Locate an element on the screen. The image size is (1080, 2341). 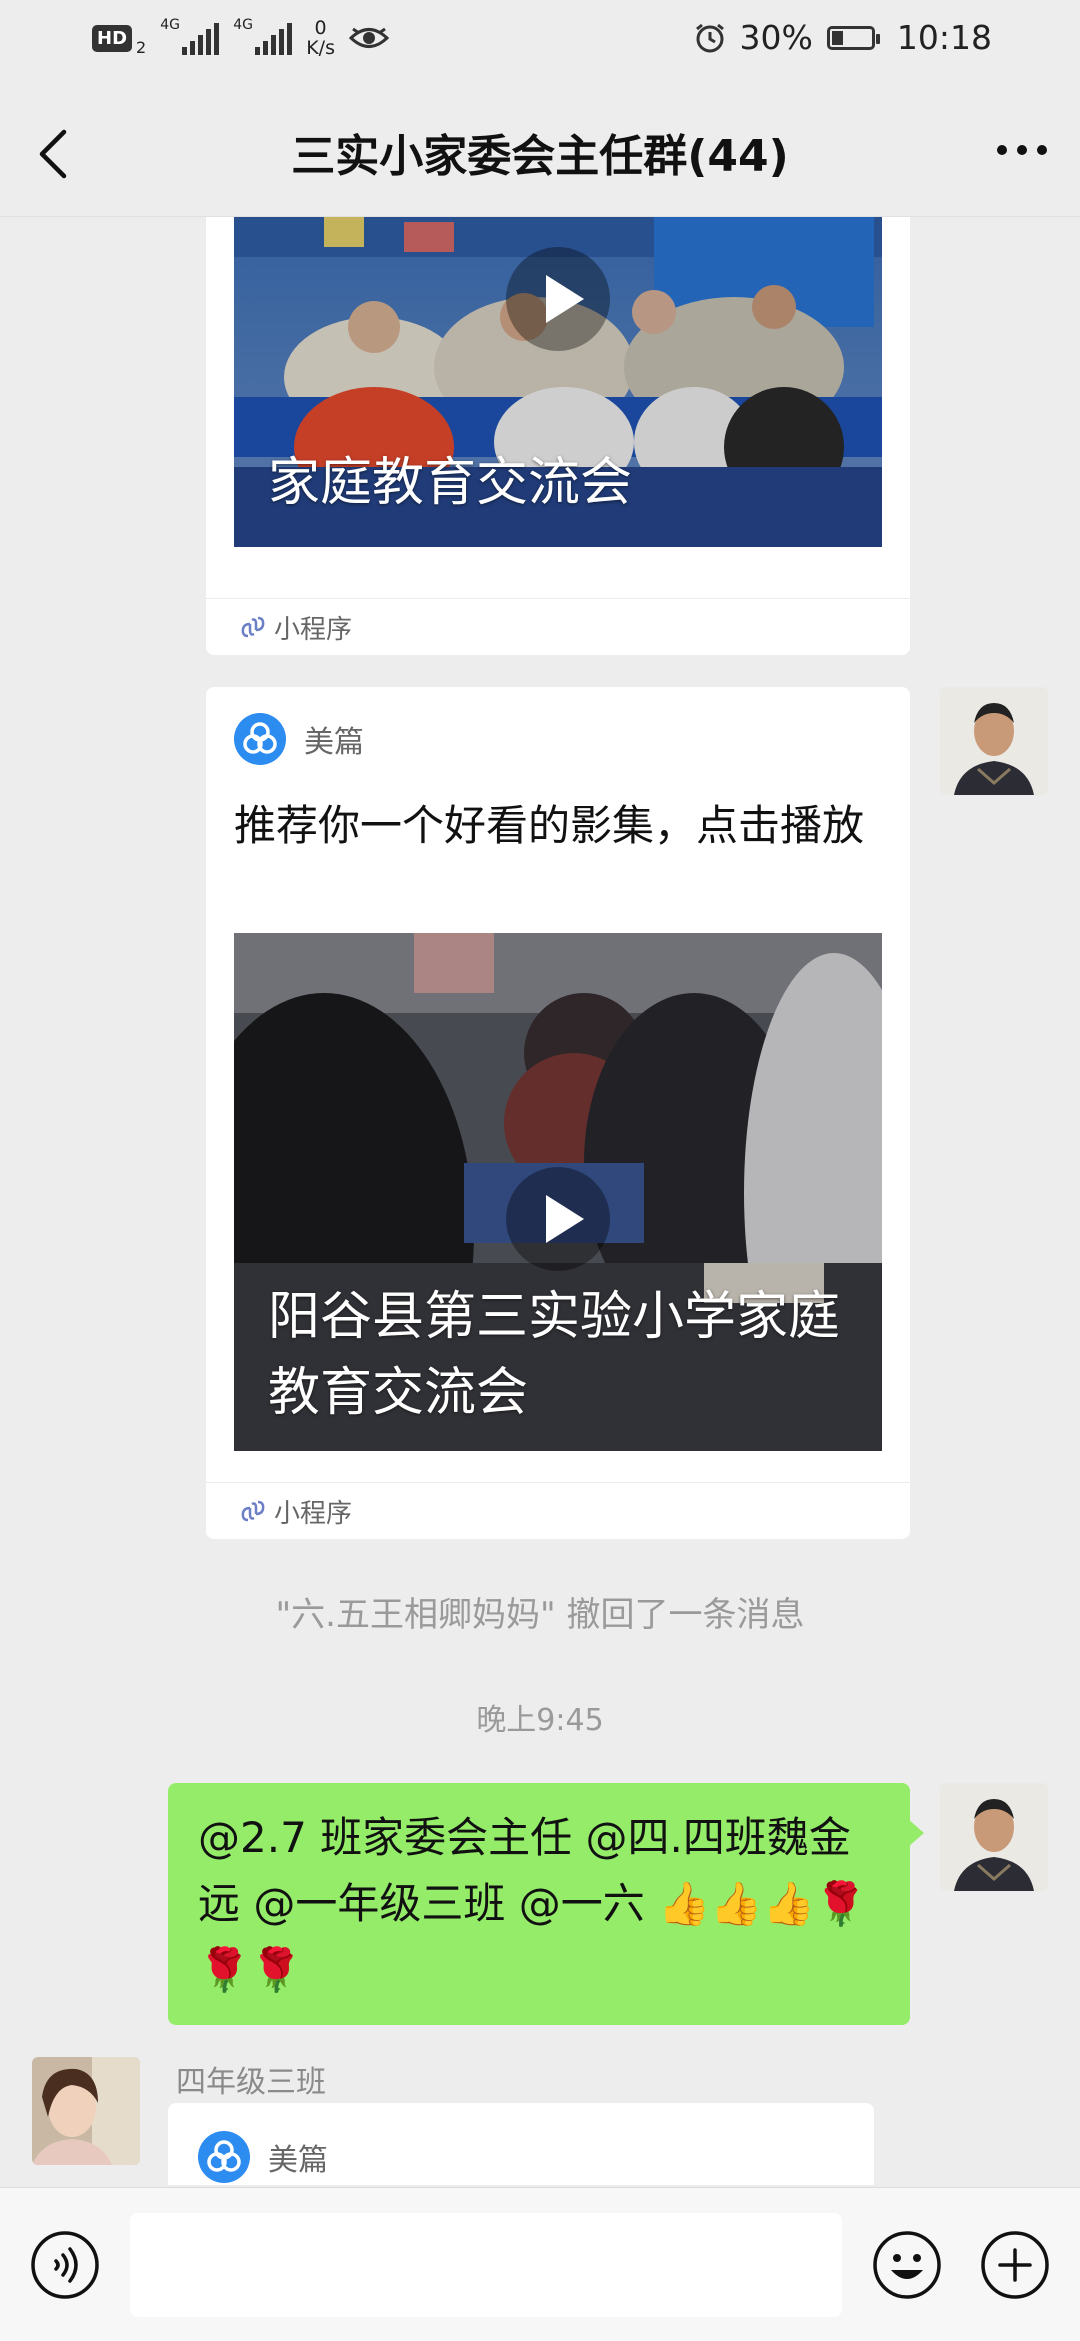
alarm-icon is located at coordinates (709, 37).